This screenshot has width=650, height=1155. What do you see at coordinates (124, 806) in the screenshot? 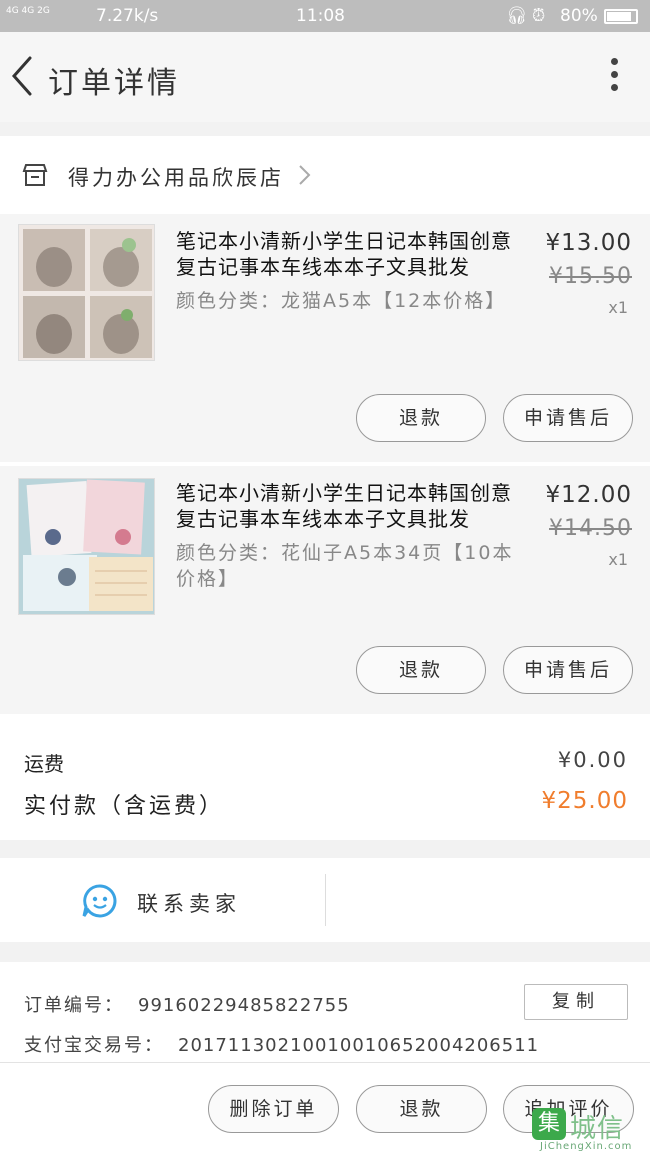
I see `paid-label: 实付款（含运费）` at bounding box center [124, 806].